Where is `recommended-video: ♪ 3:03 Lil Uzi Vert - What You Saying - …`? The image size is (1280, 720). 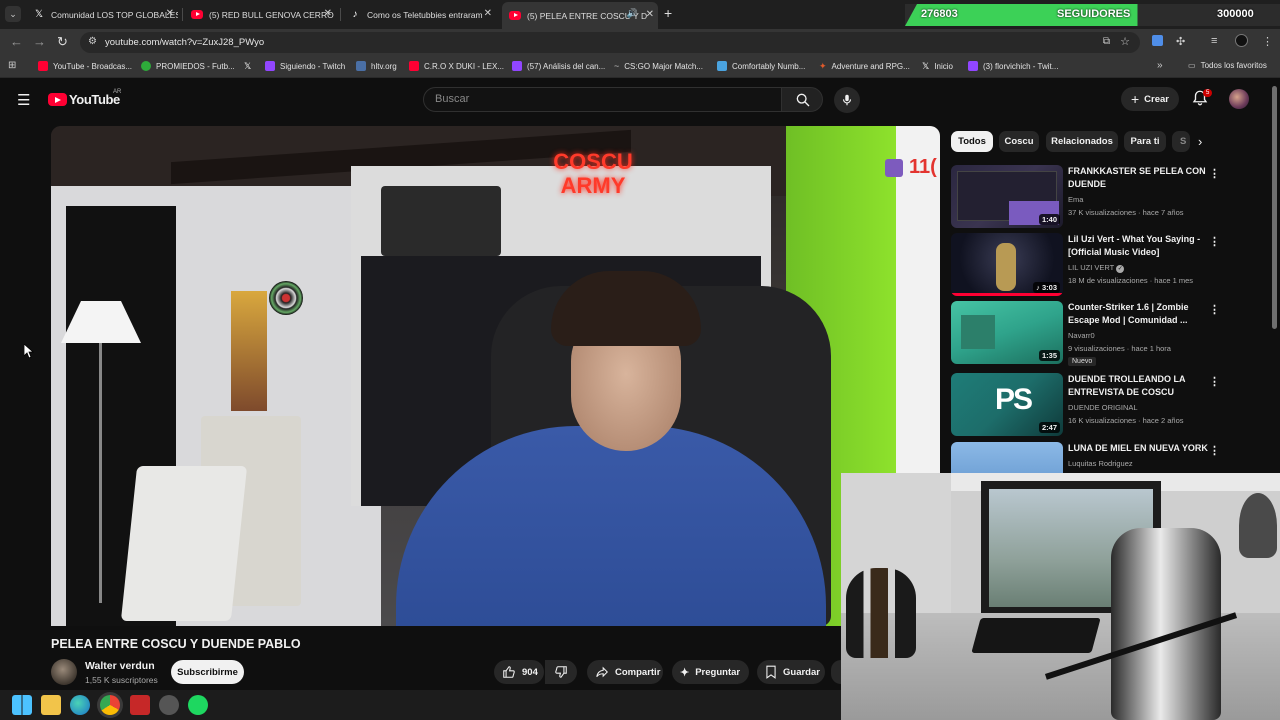
recommended-video: ♪ 3:03 Lil Uzi Vert - What You Saying - … is located at coordinates (1091, 265).